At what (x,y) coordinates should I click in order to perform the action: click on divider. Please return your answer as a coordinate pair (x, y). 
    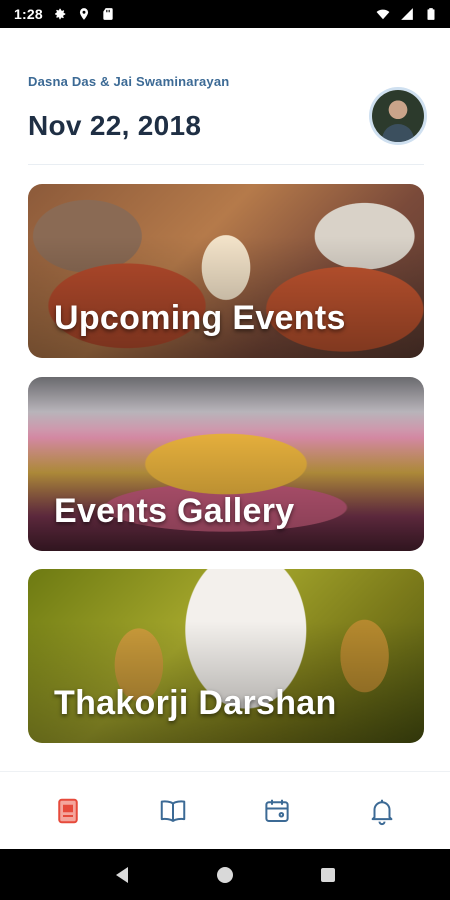
    Looking at the image, I should click on (226, 164).